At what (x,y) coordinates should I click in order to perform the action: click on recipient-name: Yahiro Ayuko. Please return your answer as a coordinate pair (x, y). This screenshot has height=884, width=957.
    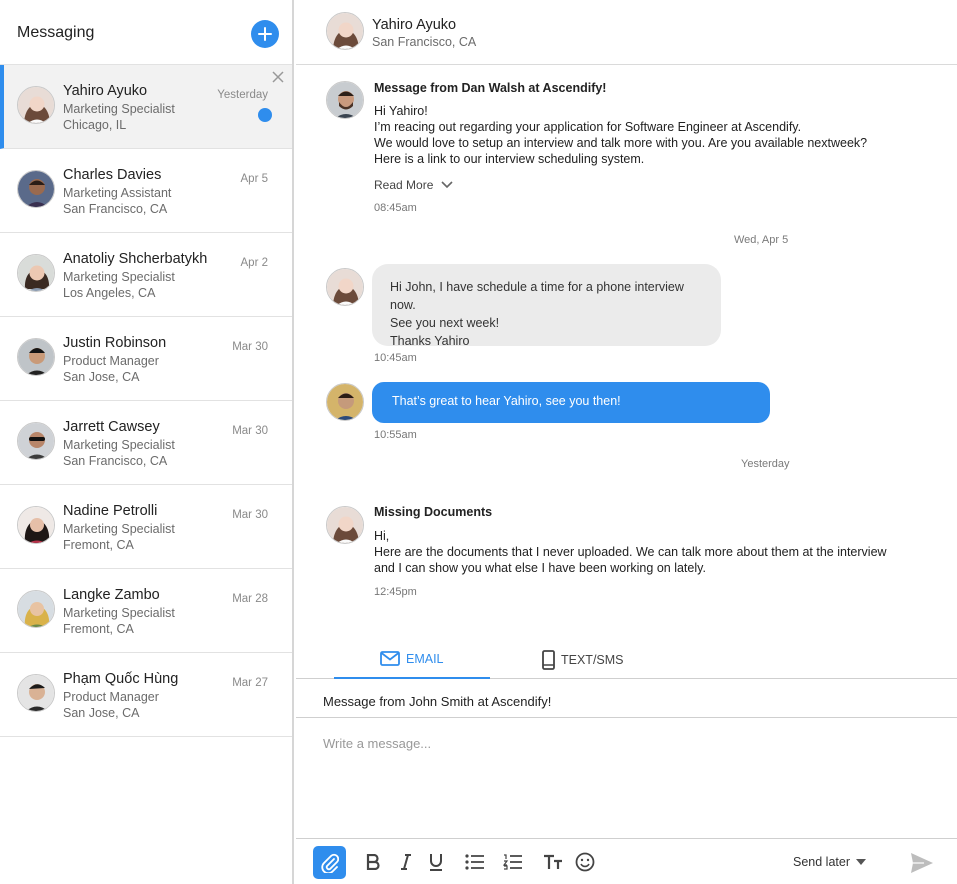
    Looking at the image, I should click on (414, 25).